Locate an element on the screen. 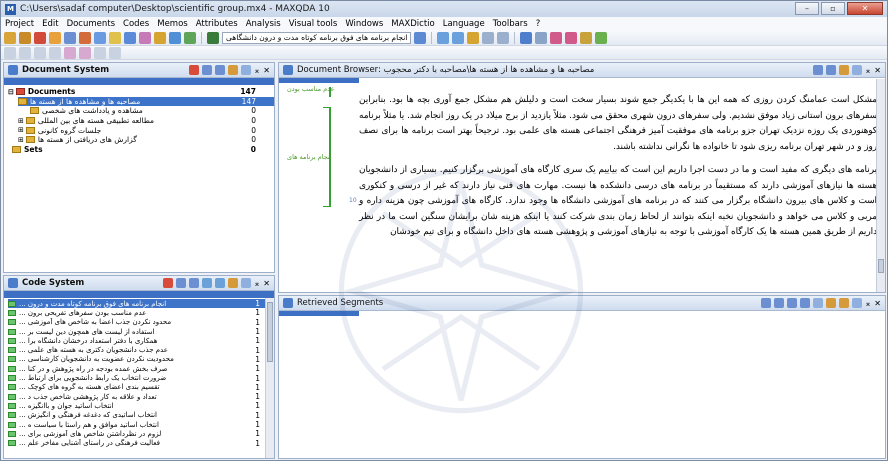 Image resolution: width=888 pixels, height=461 pixels. menu-language: Language is located at coordinates (464, 24).